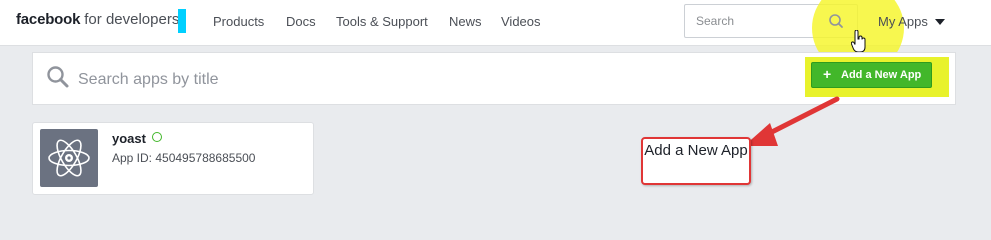 This screenshot has width=991, height=240. Describe the element at coordinates (792, 121) in the screenshot. I see `annotation-arrow` at that location.